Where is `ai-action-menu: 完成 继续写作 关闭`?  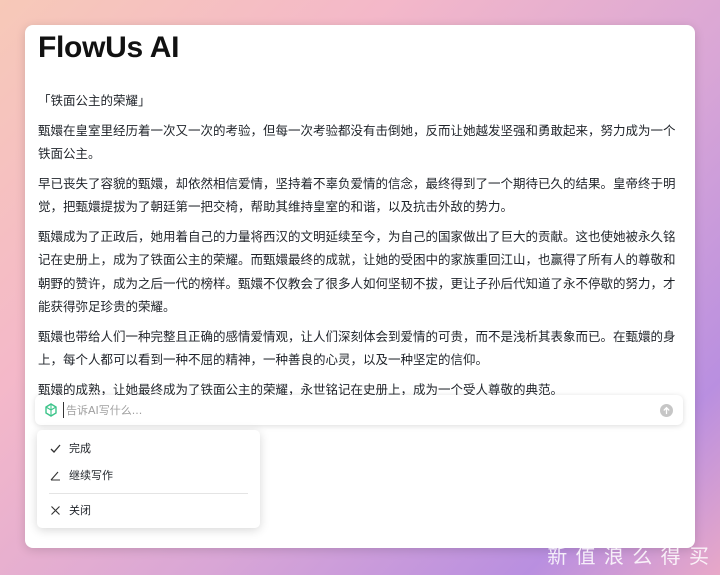 ai-action-menu: 完成 继续写作 关闭 is located at coordinates (148, 479).